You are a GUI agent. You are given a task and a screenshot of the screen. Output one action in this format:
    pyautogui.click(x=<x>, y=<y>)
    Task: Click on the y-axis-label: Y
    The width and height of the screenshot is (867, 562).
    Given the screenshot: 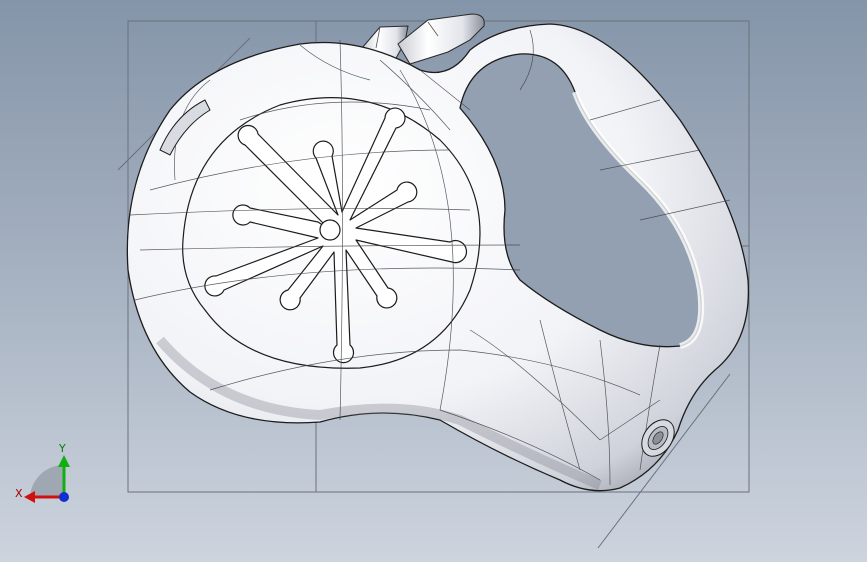 What is the action you would take?
    pyautogui.click(x=62, y=448)
    